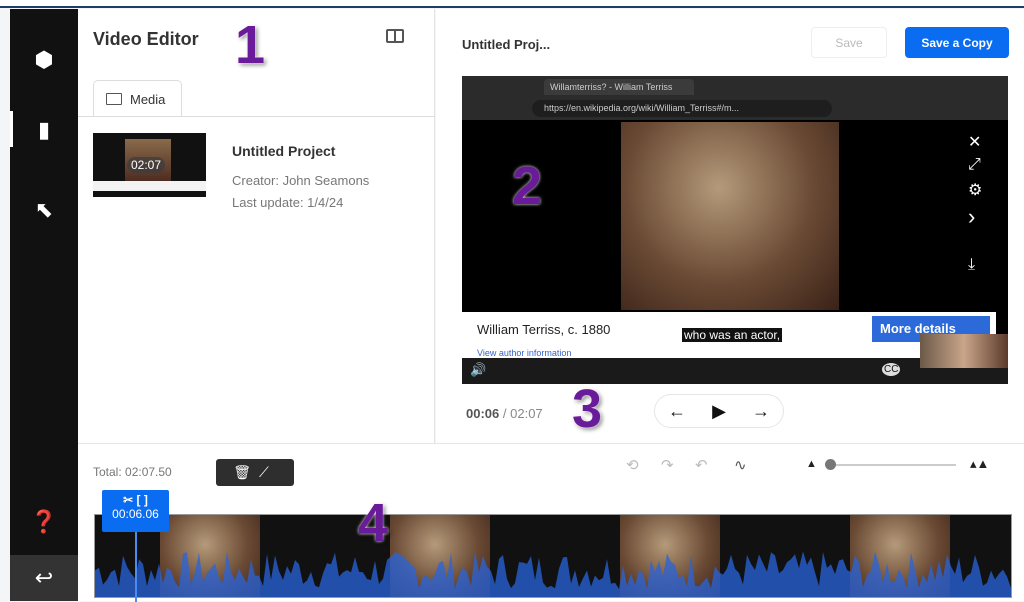  What do you see at coordinates (849, 42) in the screenshot?
I see `save-button: Save` at bounding box center [849, 42].